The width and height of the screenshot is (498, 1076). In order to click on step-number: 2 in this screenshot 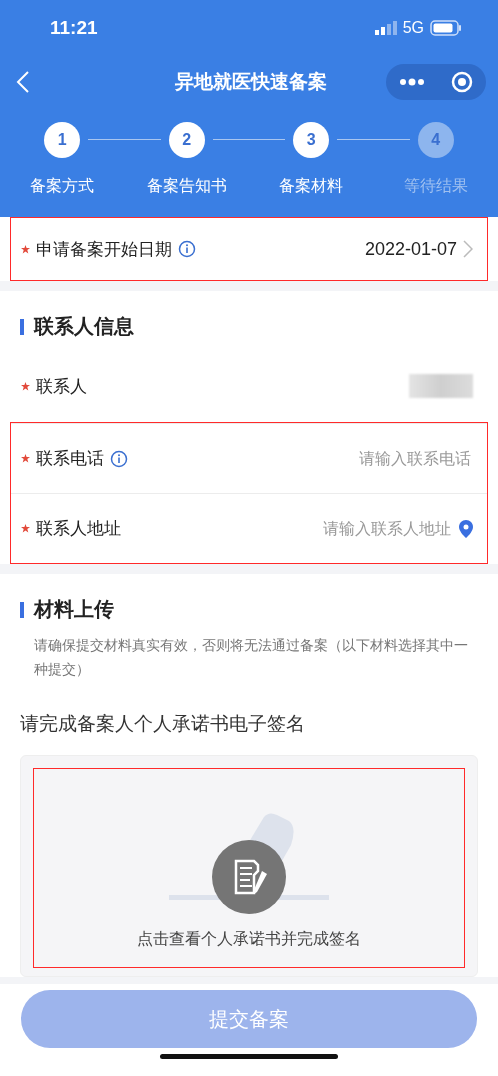, I will do `click(186, 140)`.